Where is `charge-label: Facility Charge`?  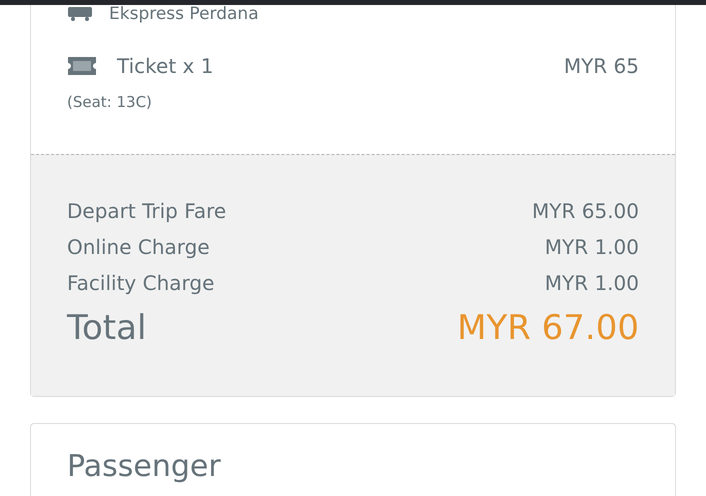
charge-label: Facility Charge is located at coordinates (140, 283).